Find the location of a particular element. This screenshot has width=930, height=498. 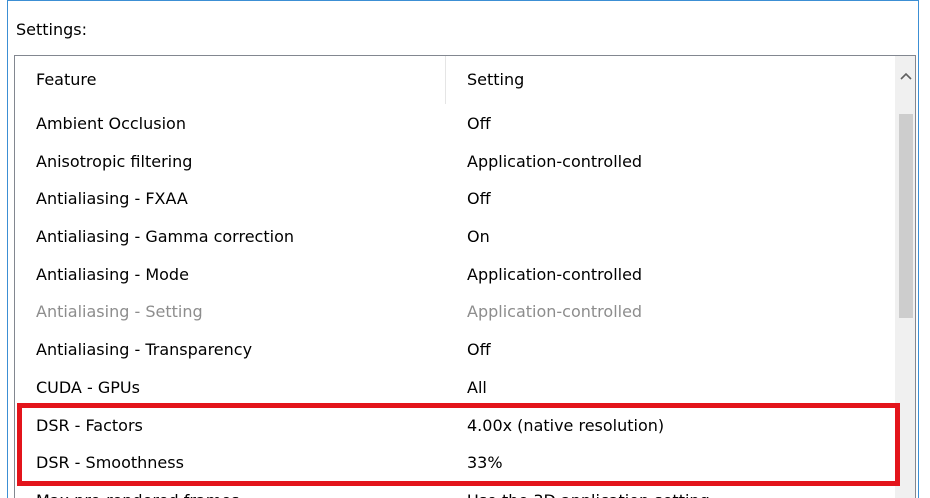

list-header: Feature Setting is located at coordinates (455, 80).